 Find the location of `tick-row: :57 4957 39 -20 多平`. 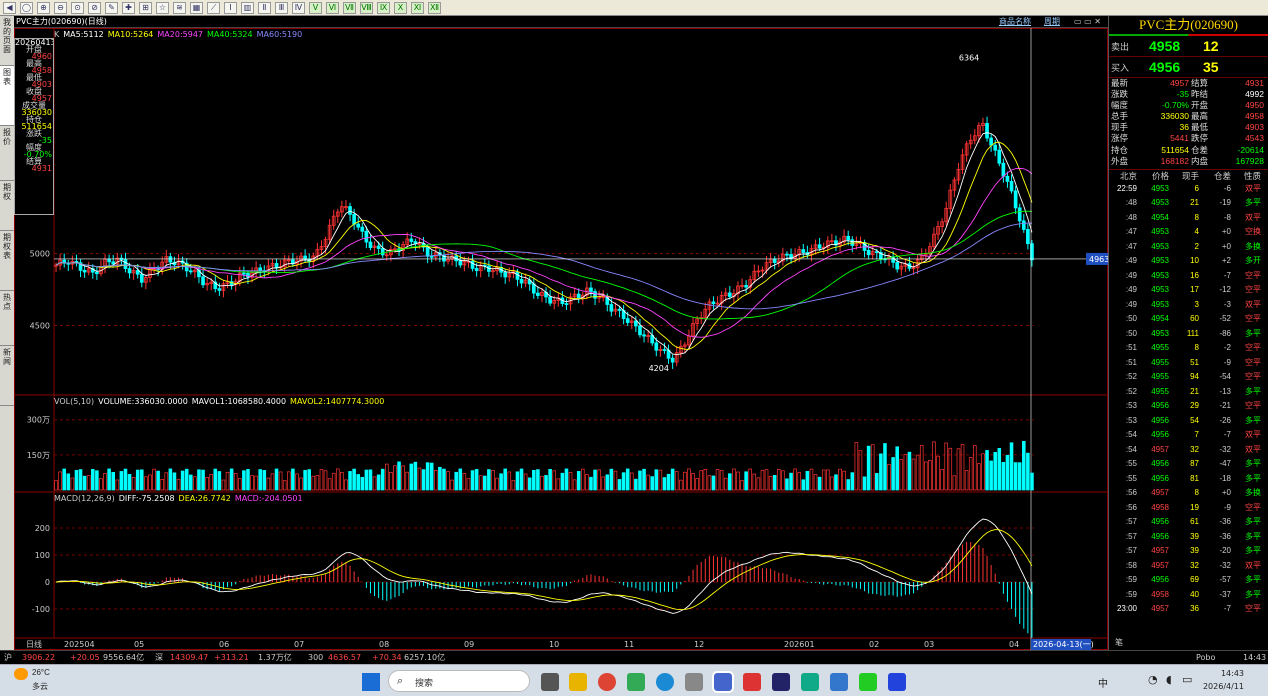

tick-row: :57 4957 39 -20 多平 is located at coordinates (1188, 551).